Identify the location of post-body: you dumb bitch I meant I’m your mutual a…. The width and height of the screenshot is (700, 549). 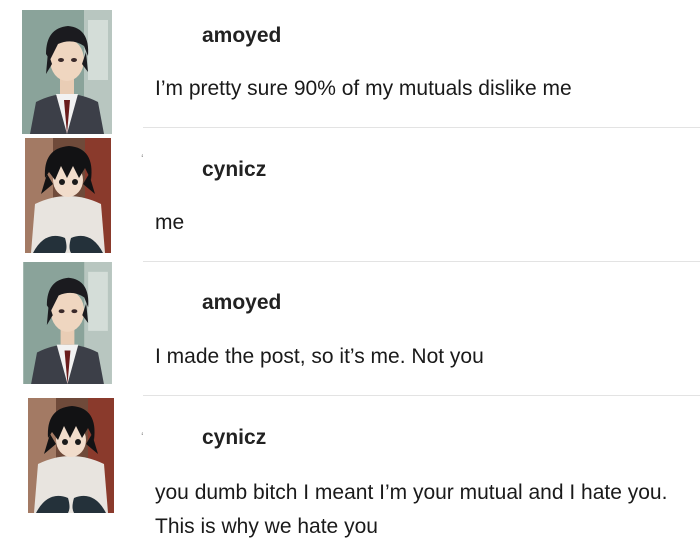
(411, 509).